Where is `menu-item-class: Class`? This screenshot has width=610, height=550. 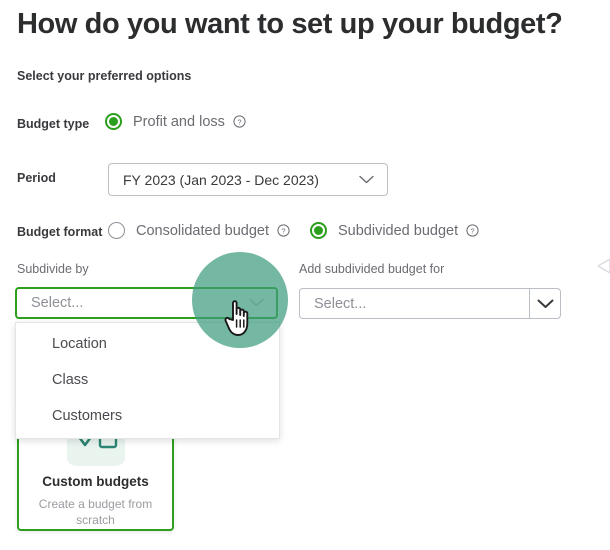
menu-item-class: Class is located at coordinates (70, 380).